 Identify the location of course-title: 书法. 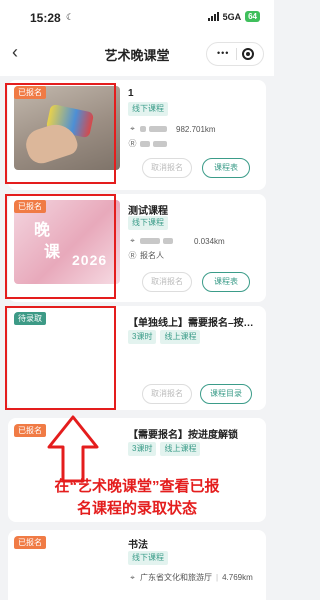
(138, 545).